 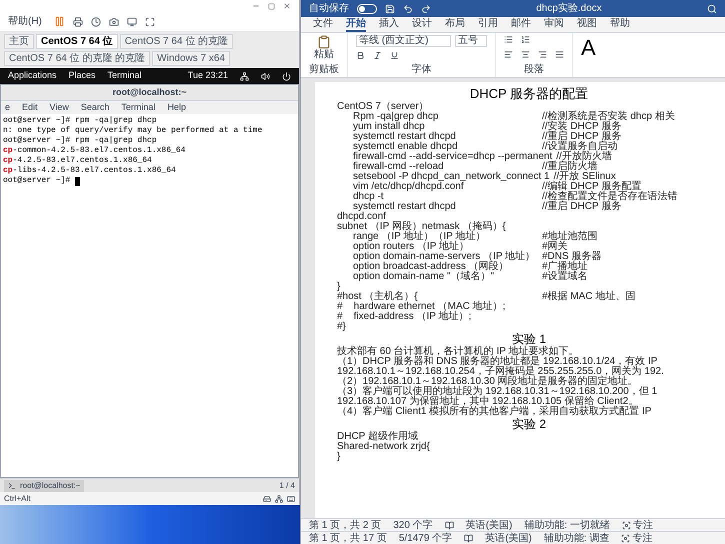 What do you see at coordinates (77, 21) in the screenshot?
I see `printer-icon` at bounding box center [77, 21].